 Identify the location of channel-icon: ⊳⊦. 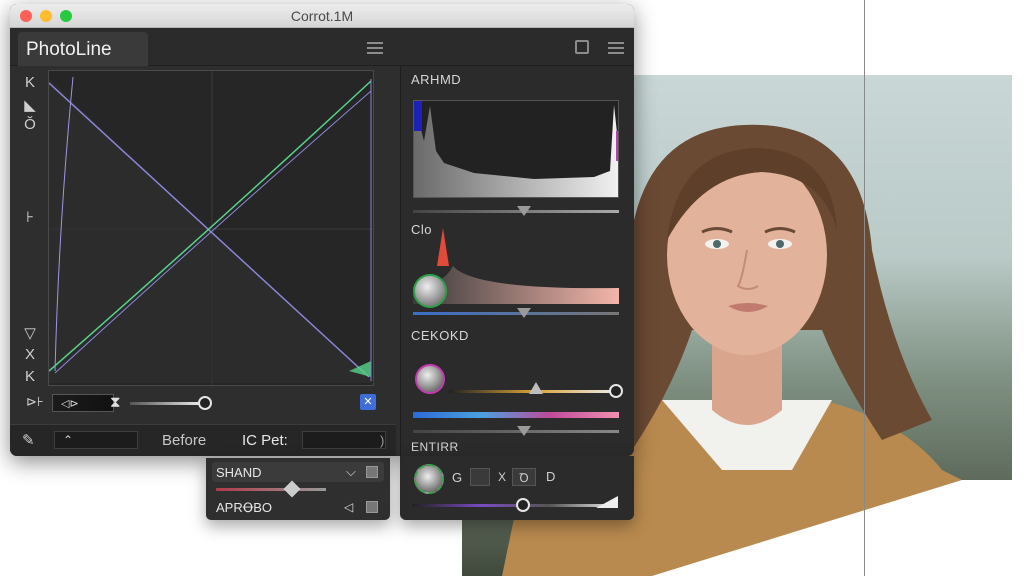
(35, 402).